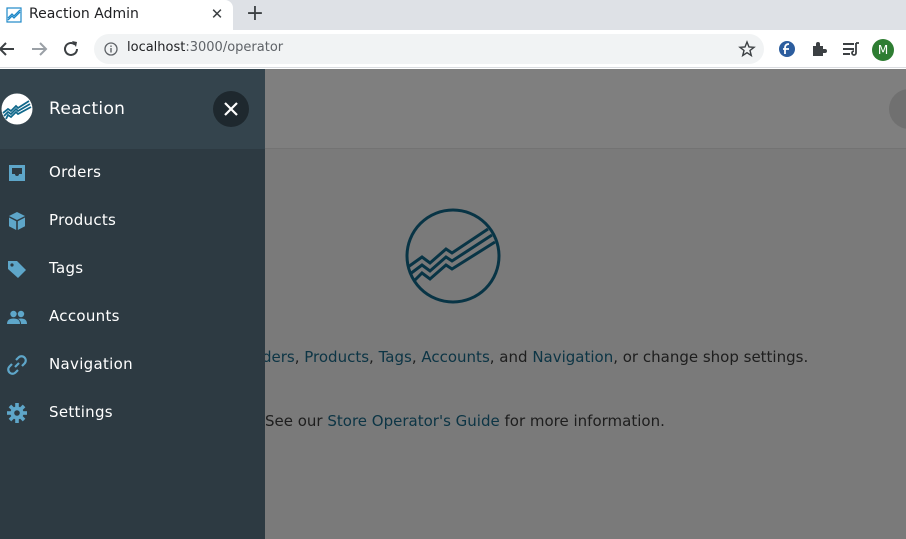  Describe the element at coordinates (255, 14) in the screenshot. I see `new-tab-icon: +` at that location.